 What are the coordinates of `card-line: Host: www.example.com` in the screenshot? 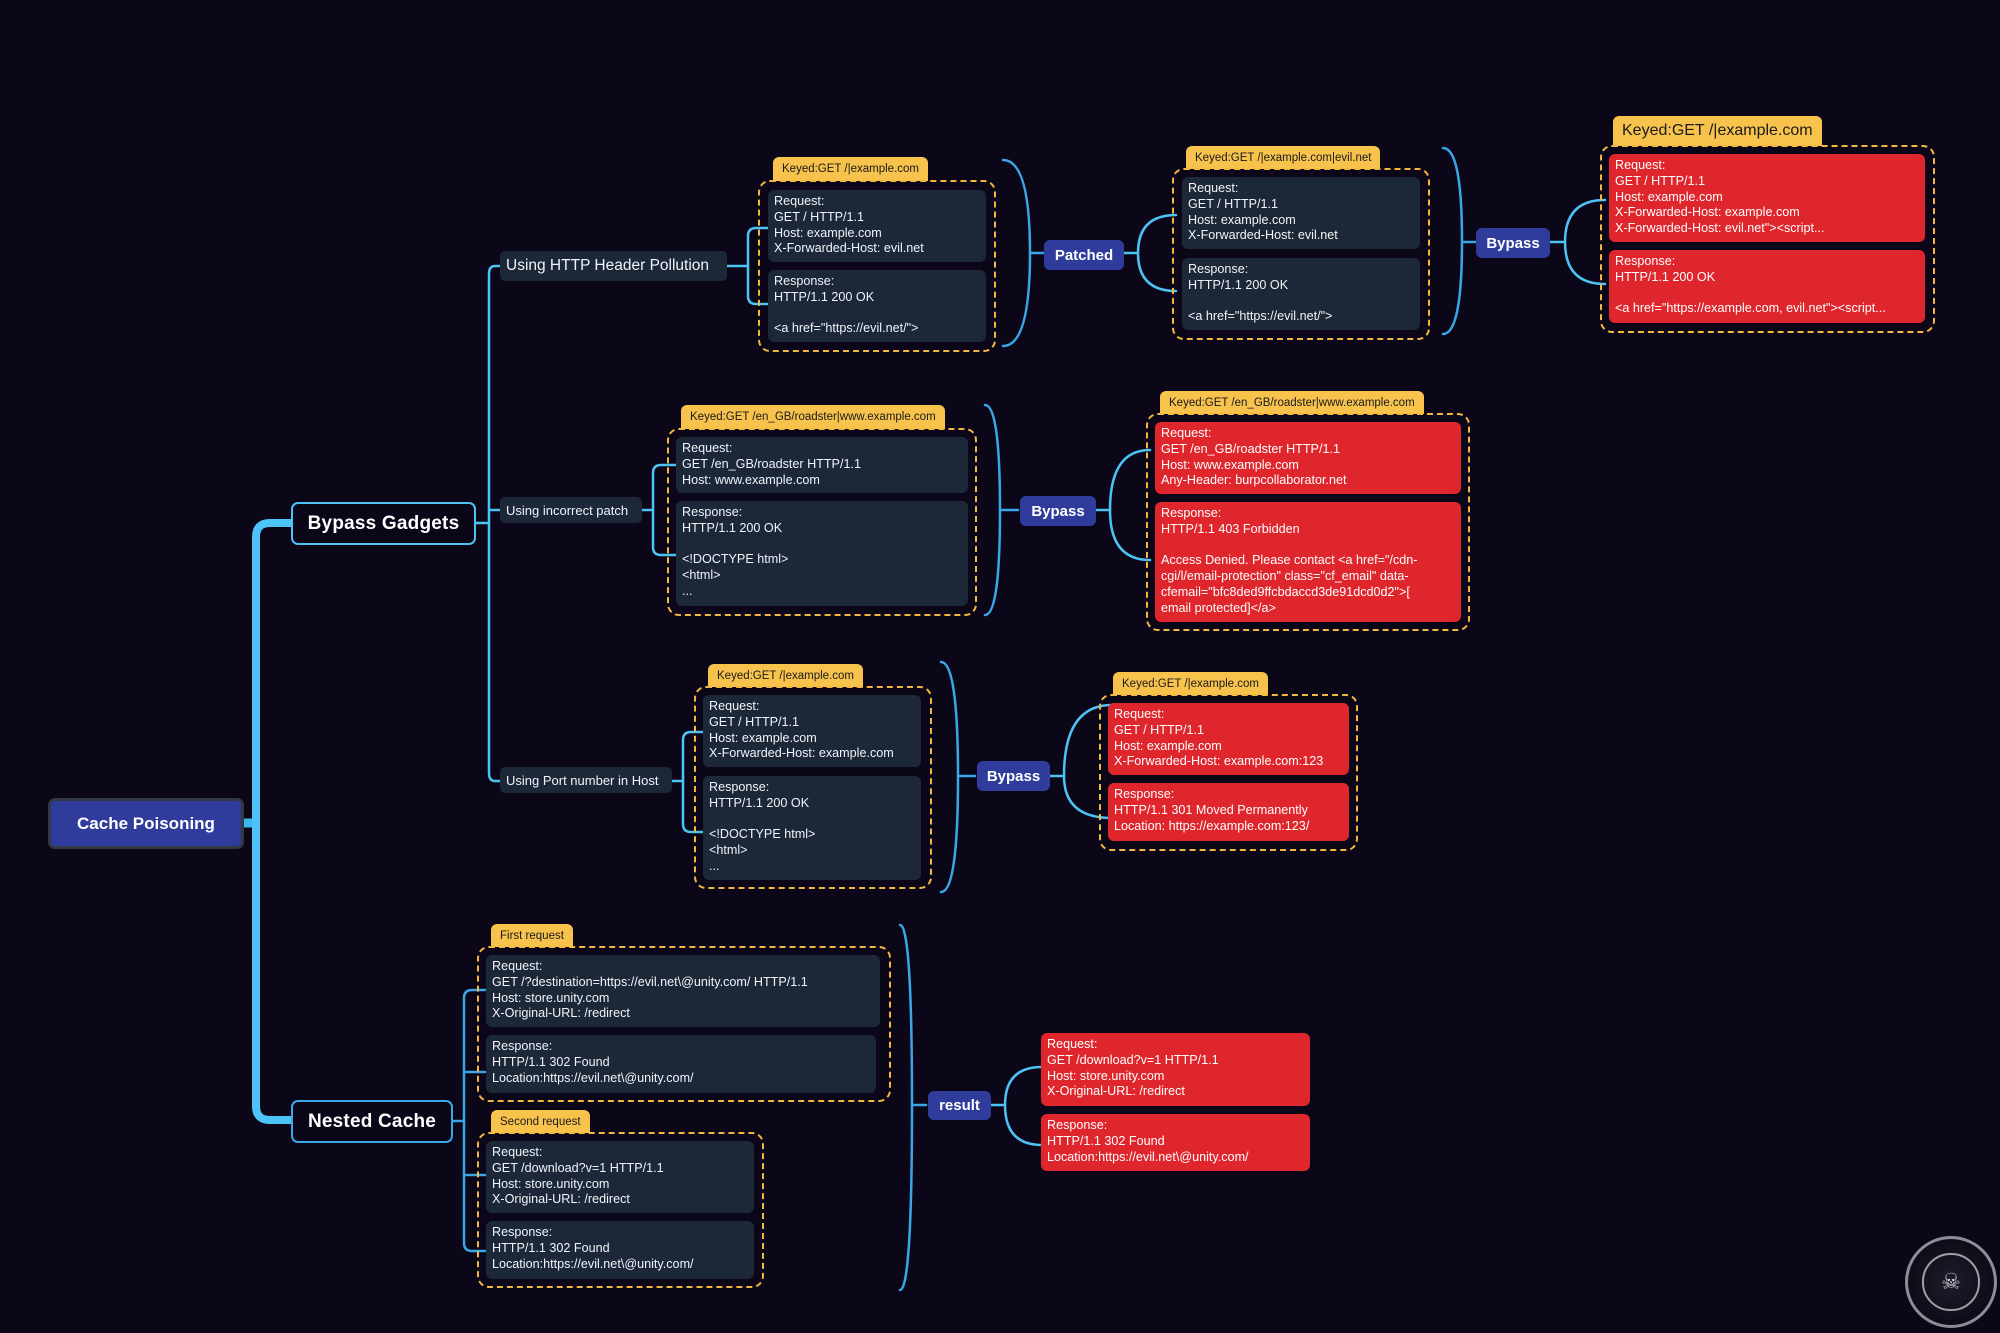 It's located at (751, 479).